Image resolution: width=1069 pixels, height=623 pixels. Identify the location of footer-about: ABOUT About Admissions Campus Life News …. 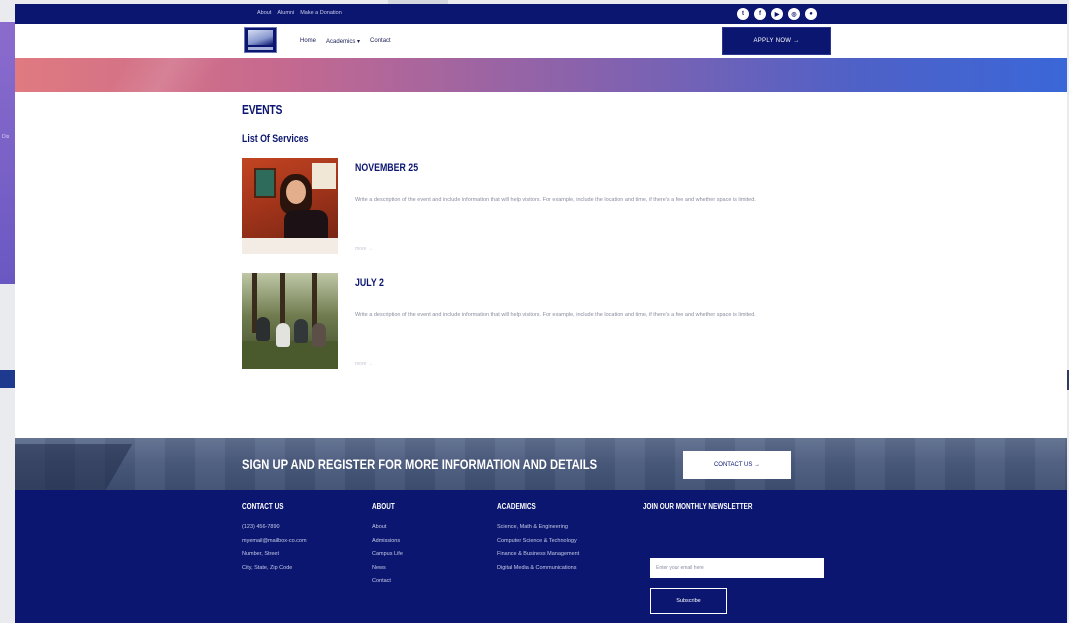
(387, 545).